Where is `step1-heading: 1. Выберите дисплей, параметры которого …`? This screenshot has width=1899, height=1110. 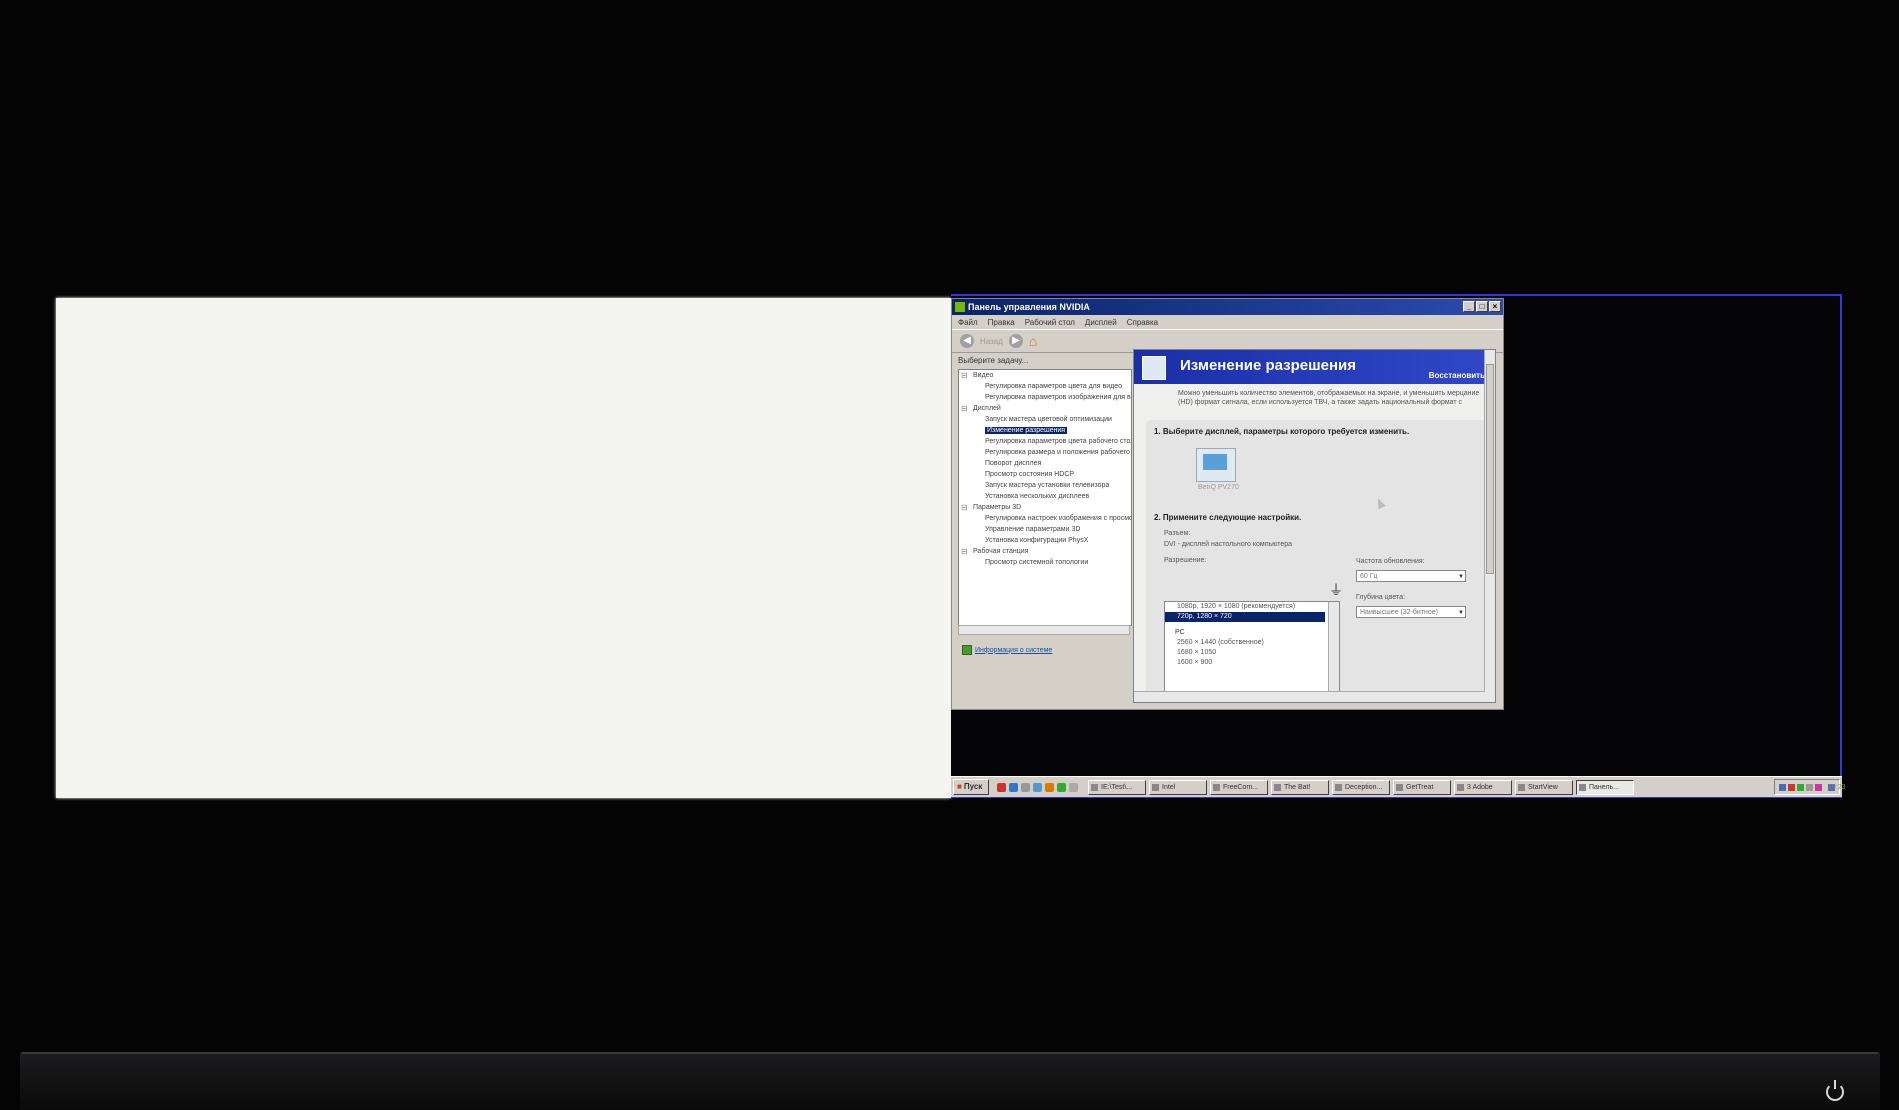 step1-heading: 1. Выберите дисплей, параметры которого … is located at coordinates (1282, 431).